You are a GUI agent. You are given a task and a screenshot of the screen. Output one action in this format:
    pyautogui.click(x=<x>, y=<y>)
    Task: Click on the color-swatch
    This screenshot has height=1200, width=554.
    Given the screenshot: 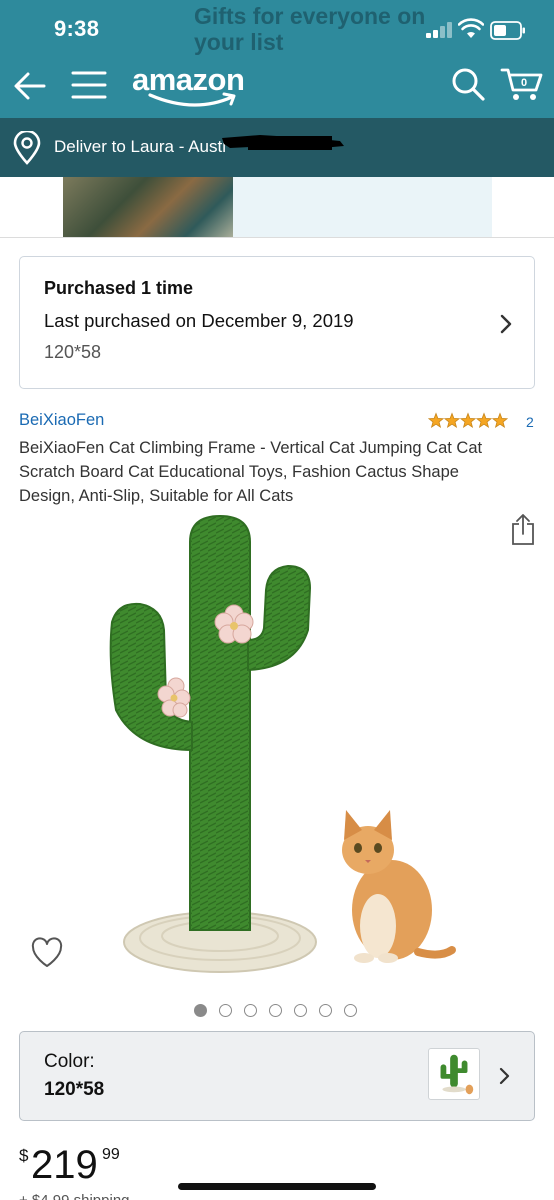 What is the action you would take?
    pyautogui.click(x=454, y=1074)
    